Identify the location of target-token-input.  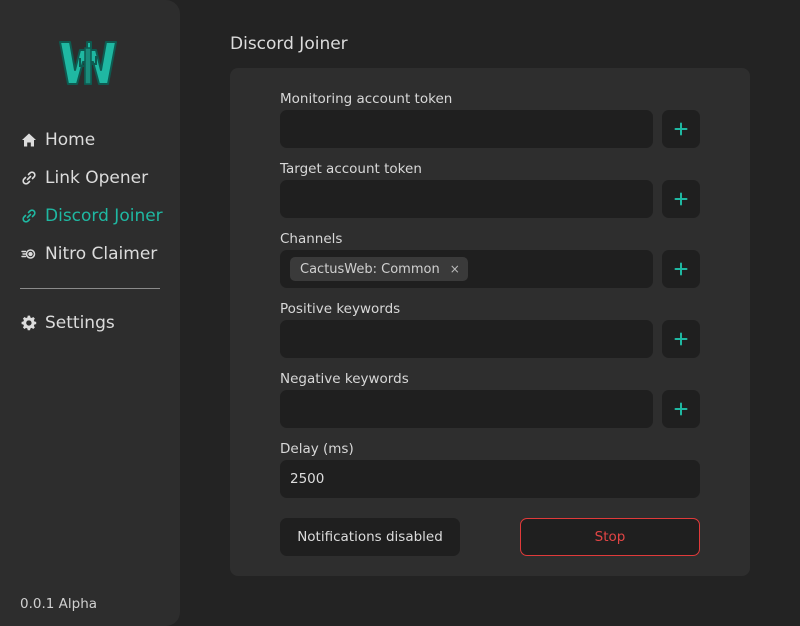
(466, 199).